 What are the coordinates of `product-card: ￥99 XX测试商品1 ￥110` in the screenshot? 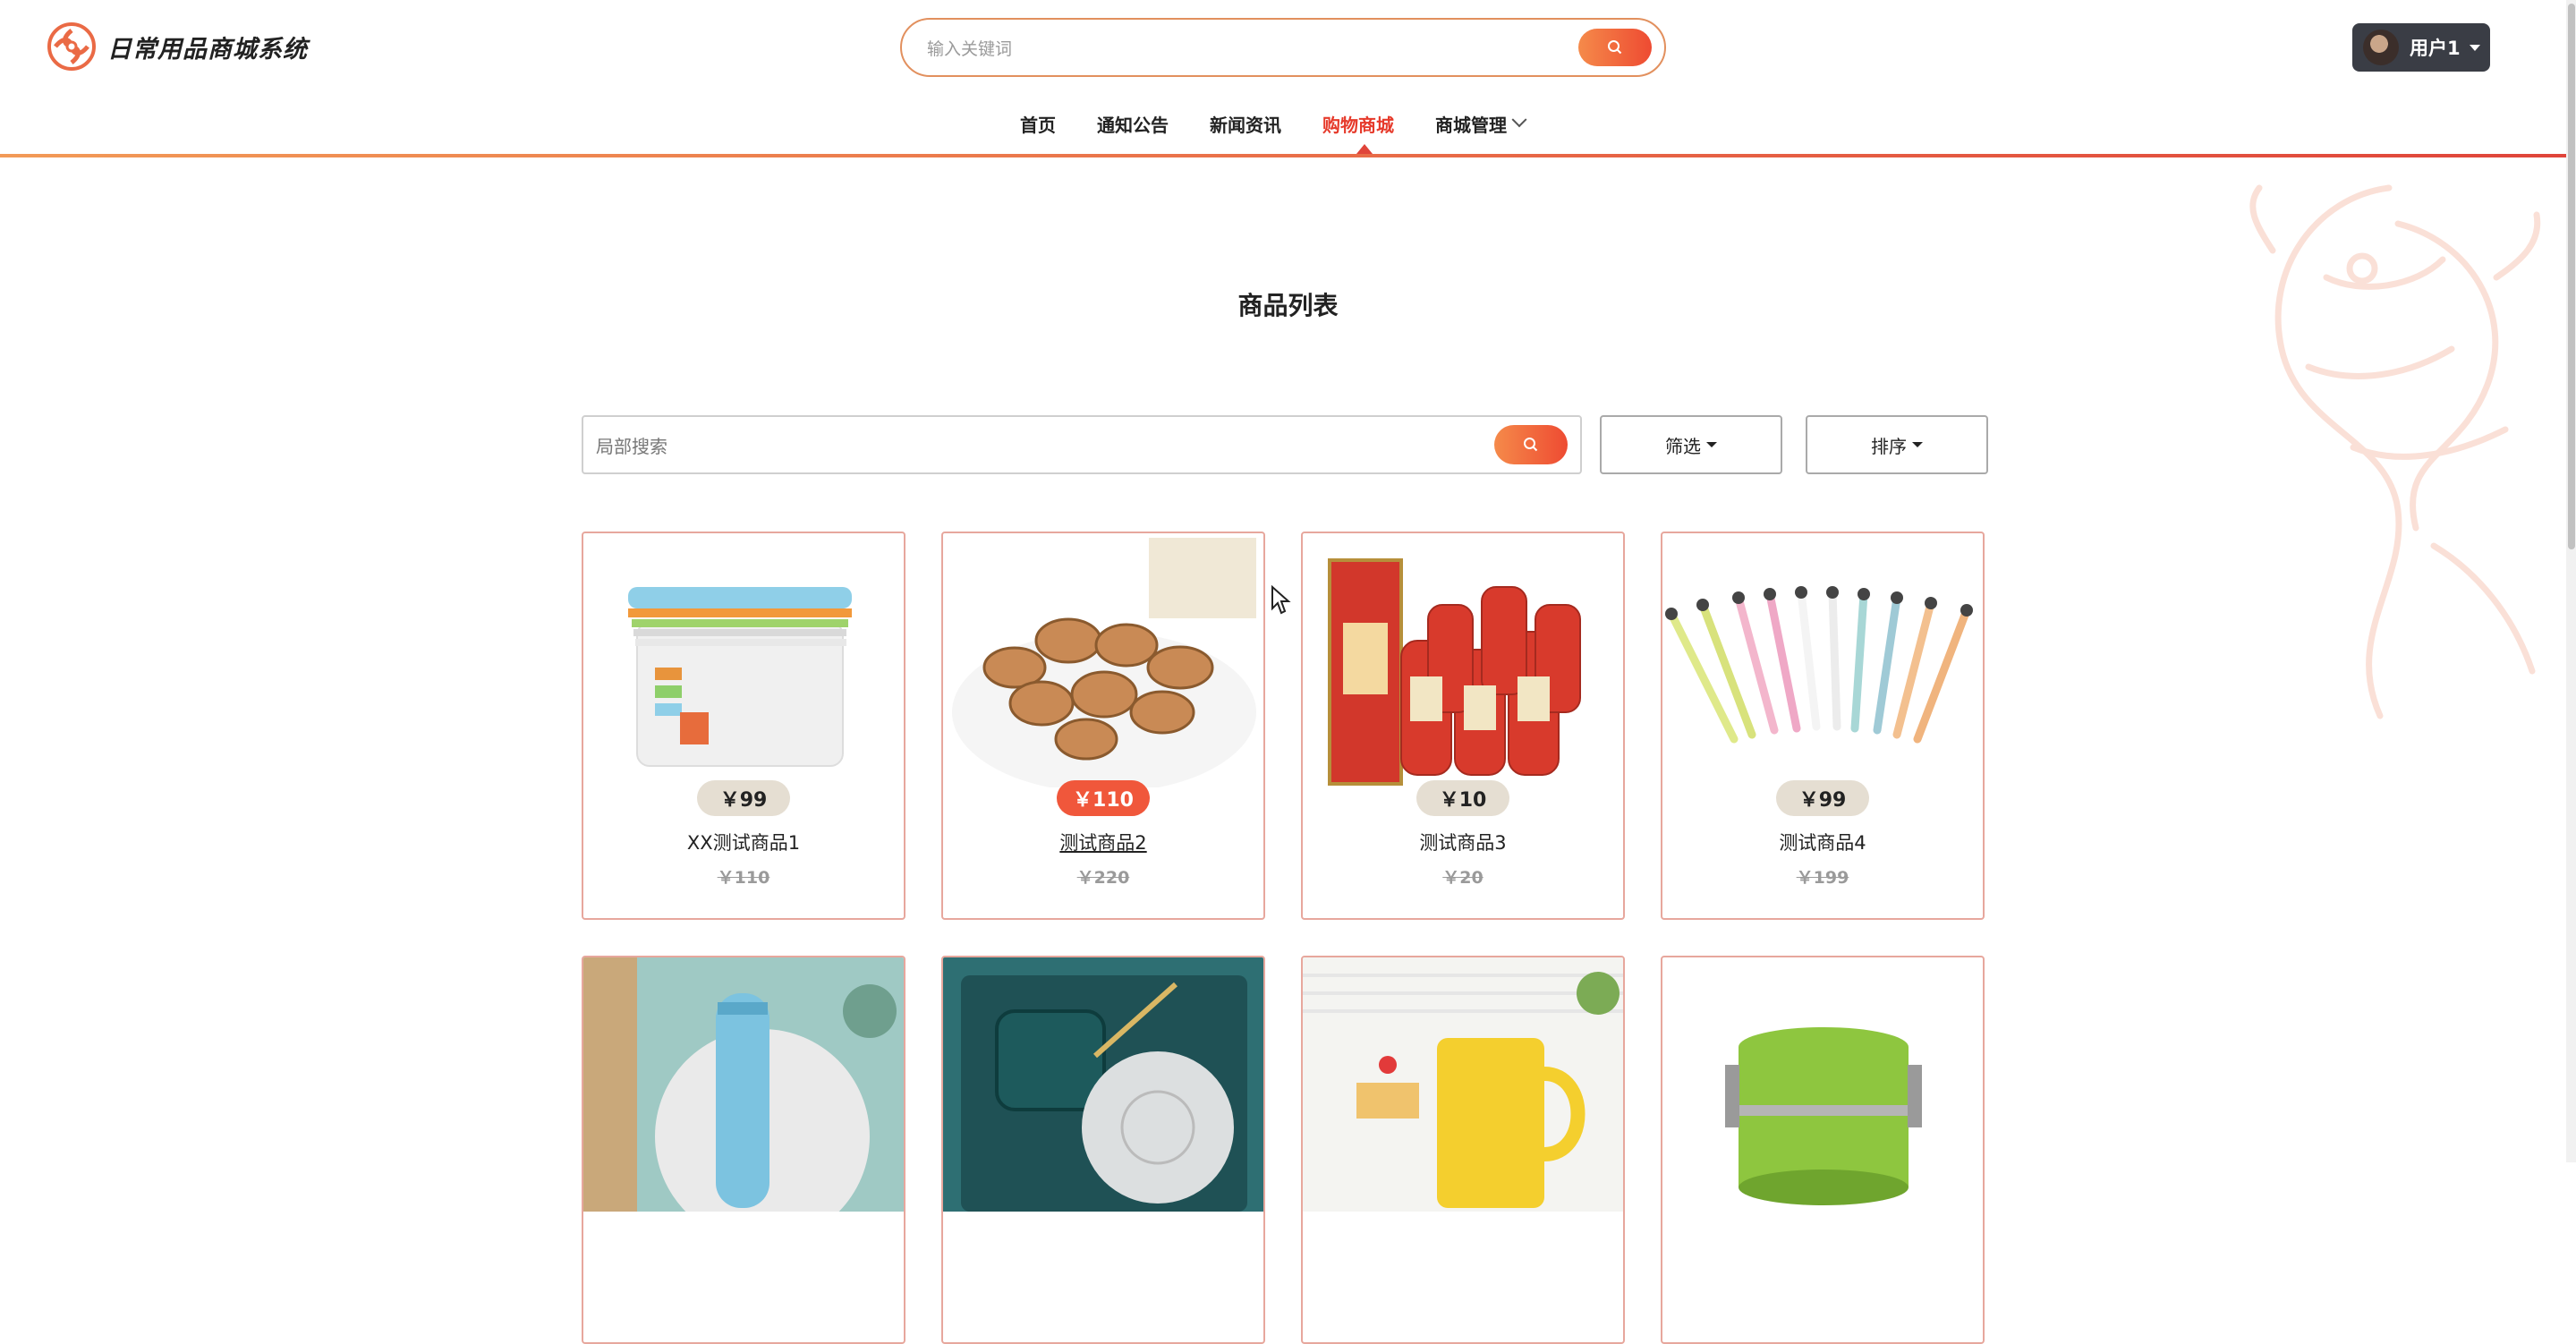 It's located at (743, 726).